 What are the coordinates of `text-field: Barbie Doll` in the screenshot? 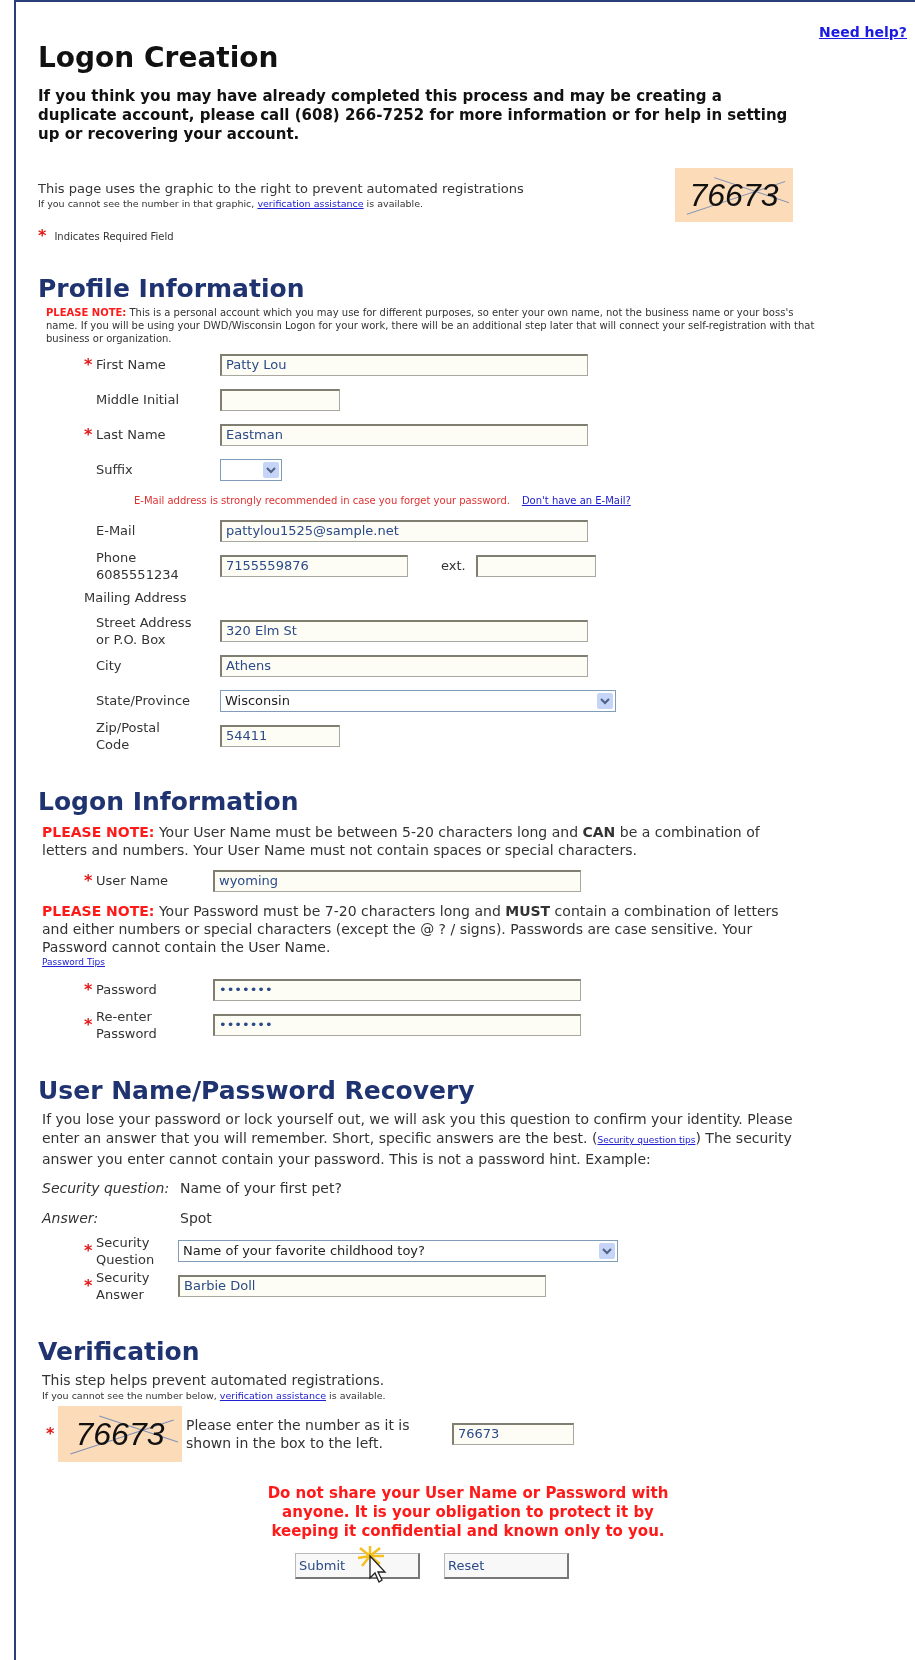 It's located at (362, 1285).